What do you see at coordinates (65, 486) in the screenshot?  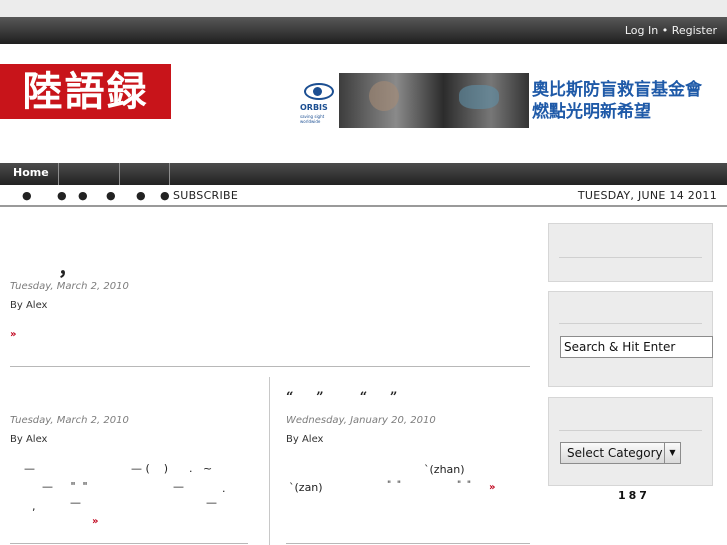 I see `excerpt-fragment: — " "` at bounding box center [65, 486].